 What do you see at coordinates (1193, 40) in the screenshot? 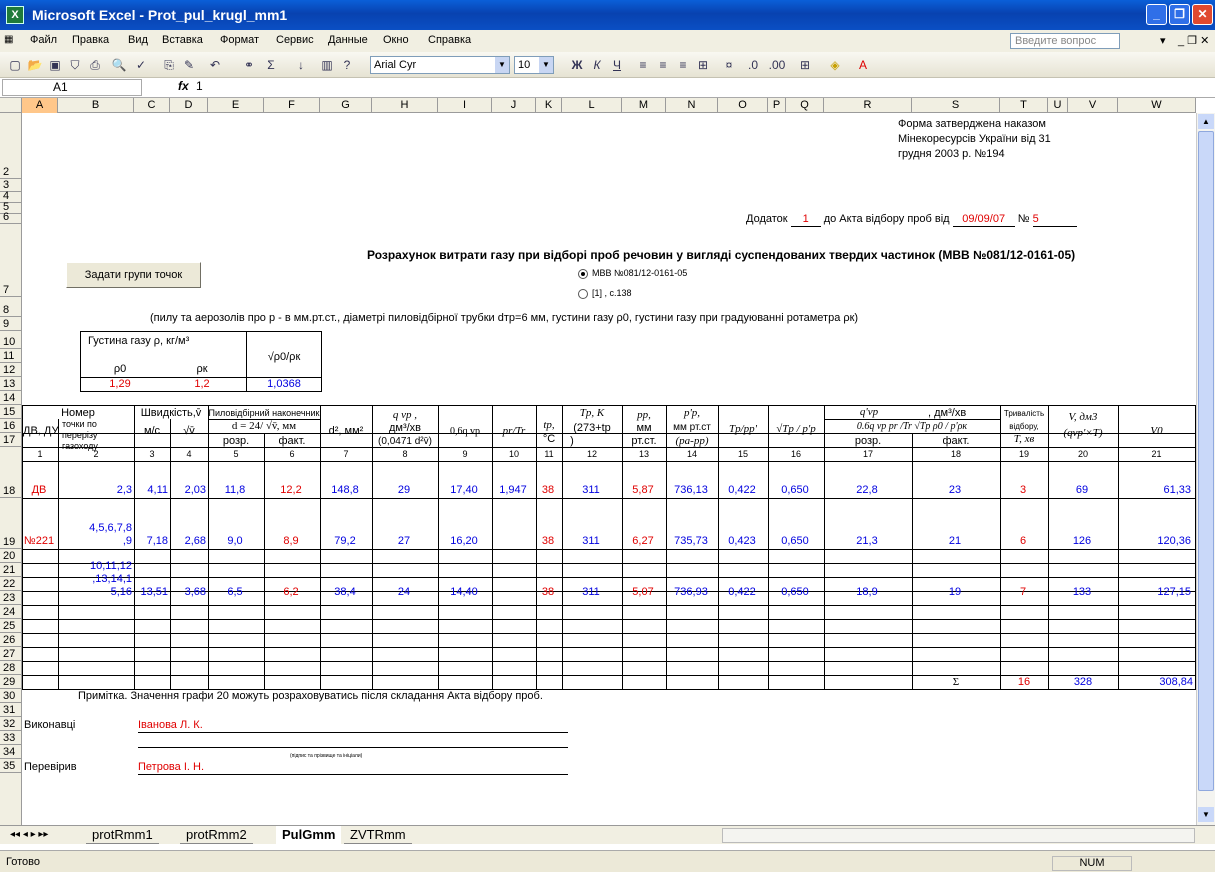
I see `restore-icon: _ ❐ ✕` at bounding box center [1193, 40].